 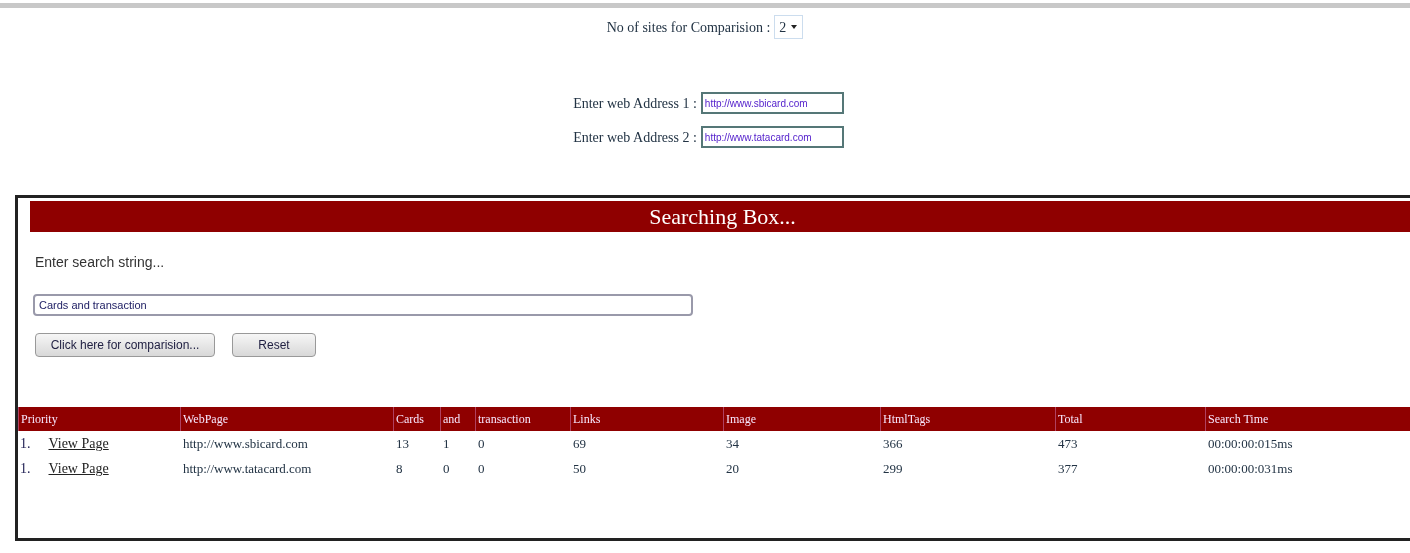 I want to click on table-cell-text: http://www.tatacard.com, so click(x=247, y=468).